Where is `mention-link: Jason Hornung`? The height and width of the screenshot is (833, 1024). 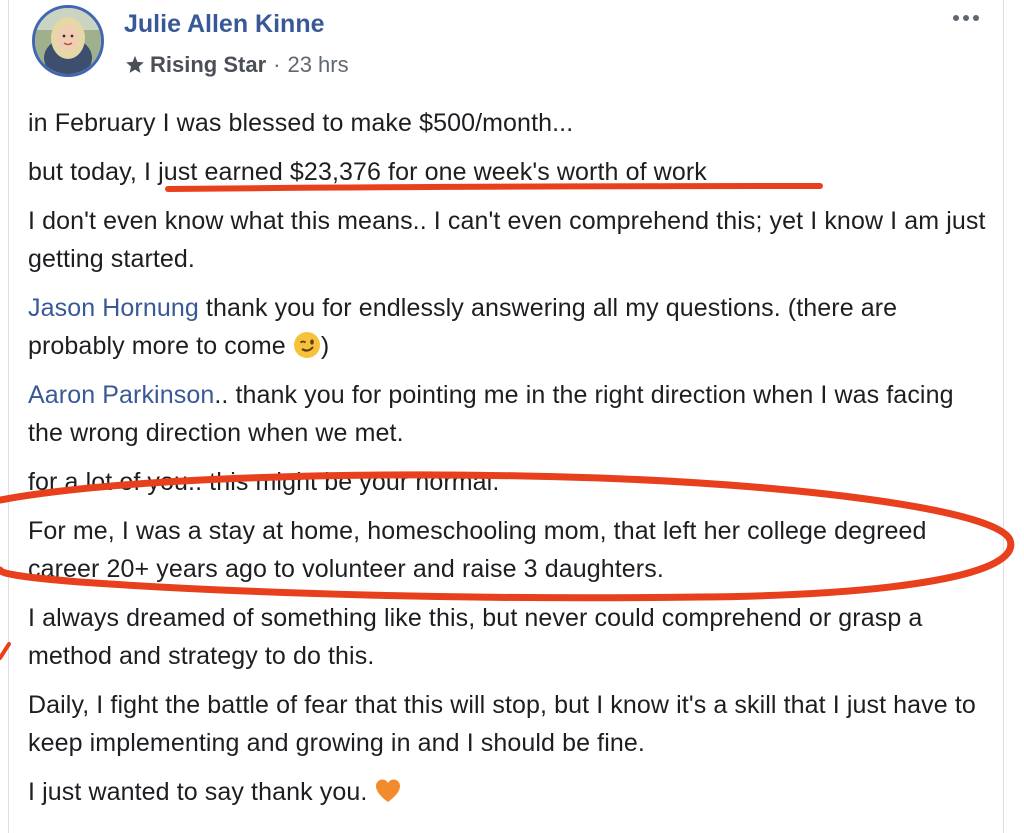
mention-link: Jason Hornung is located at coordinates (113, 308).